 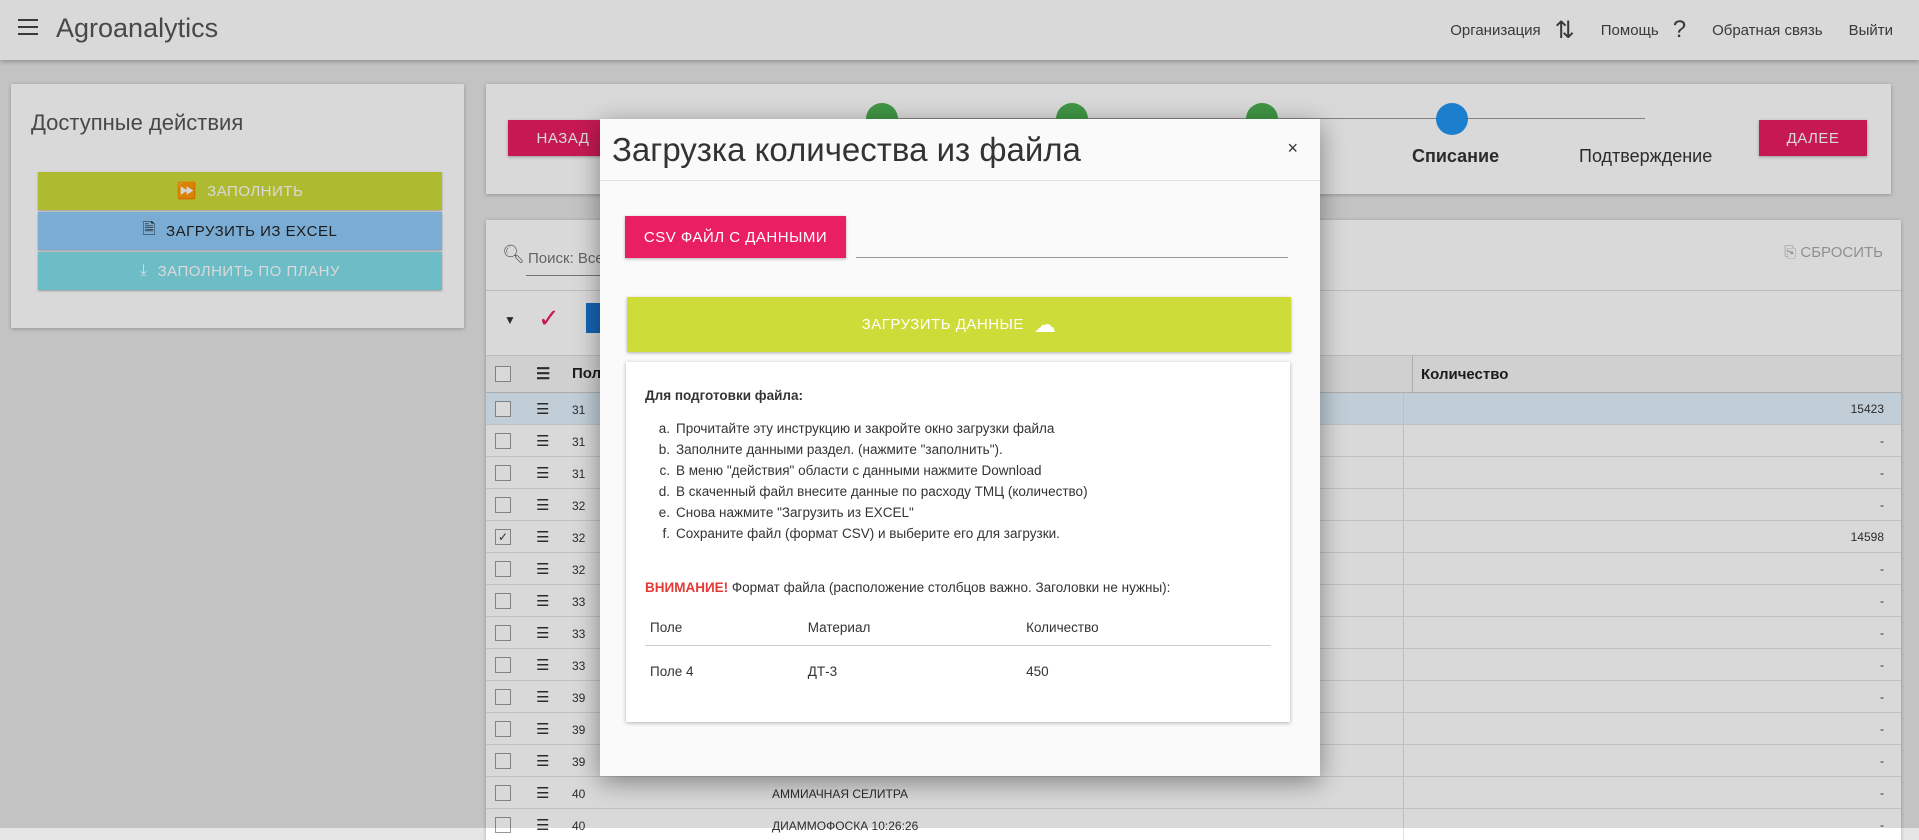 What do you see at coordinates (1146, 628) in the screenshot?
I see `example-header-quantity: Количество` at bounding box center [1146, 628].